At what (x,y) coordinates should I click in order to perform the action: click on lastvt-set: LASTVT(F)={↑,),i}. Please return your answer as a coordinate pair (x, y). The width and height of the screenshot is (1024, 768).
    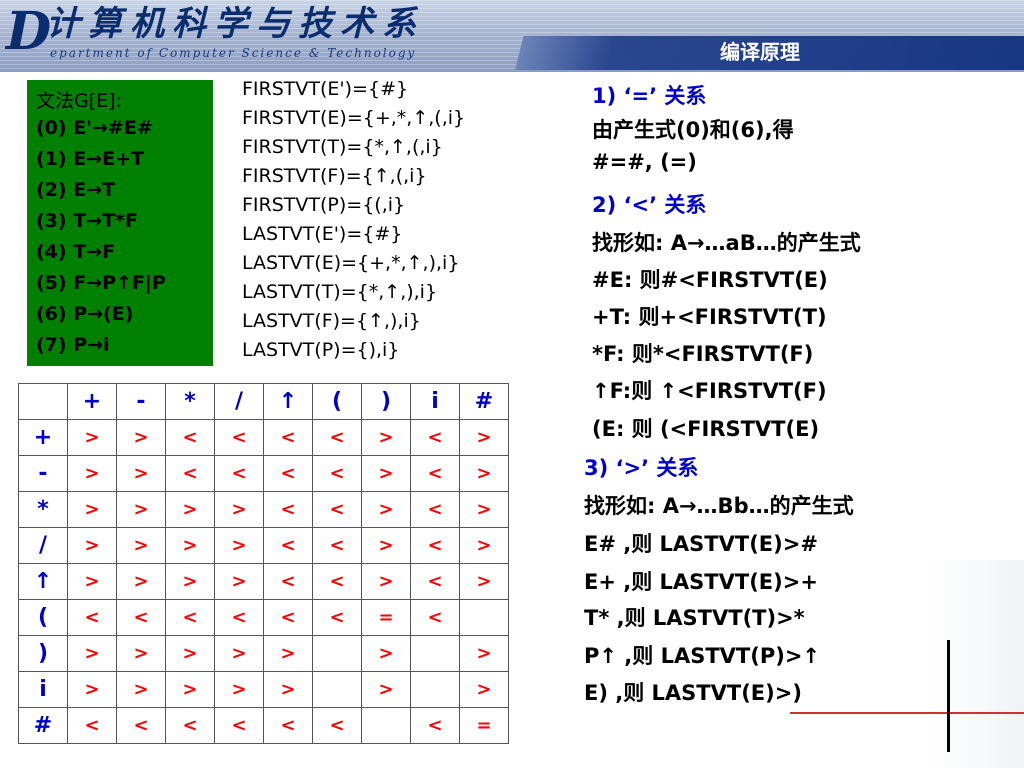
    Looking at the image, I should click on (331, 321).